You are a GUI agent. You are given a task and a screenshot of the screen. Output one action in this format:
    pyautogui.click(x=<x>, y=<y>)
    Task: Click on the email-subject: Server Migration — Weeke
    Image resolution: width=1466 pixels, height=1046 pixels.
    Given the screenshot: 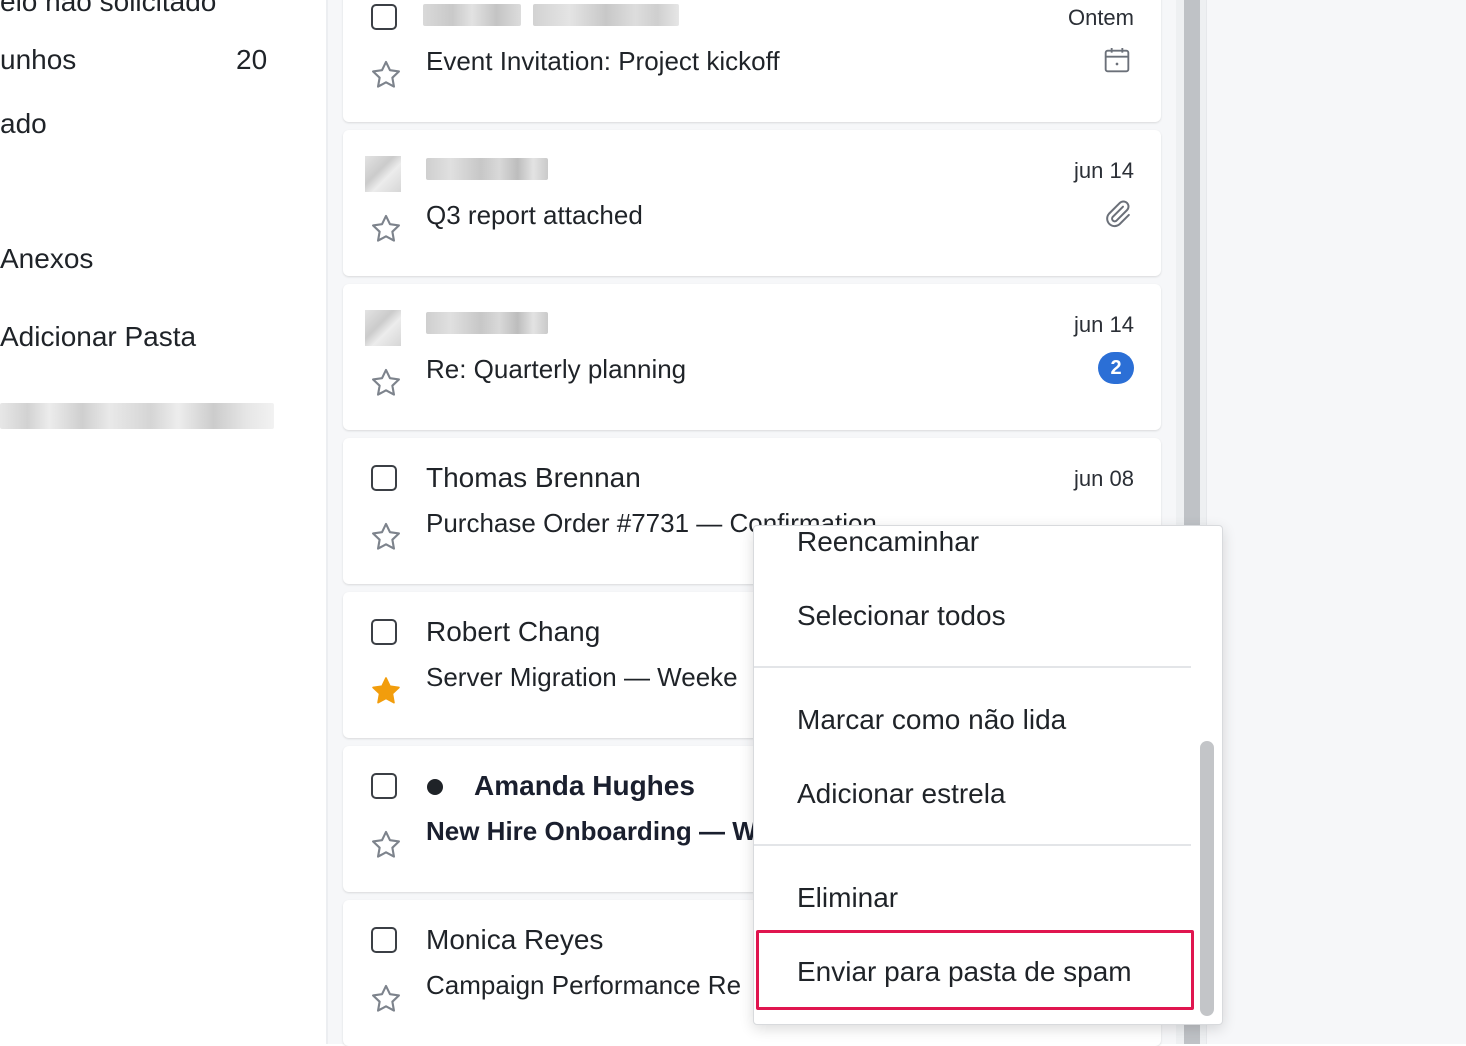 What is the action you would take?
    pyautogui.click(x=582, y=677)
    